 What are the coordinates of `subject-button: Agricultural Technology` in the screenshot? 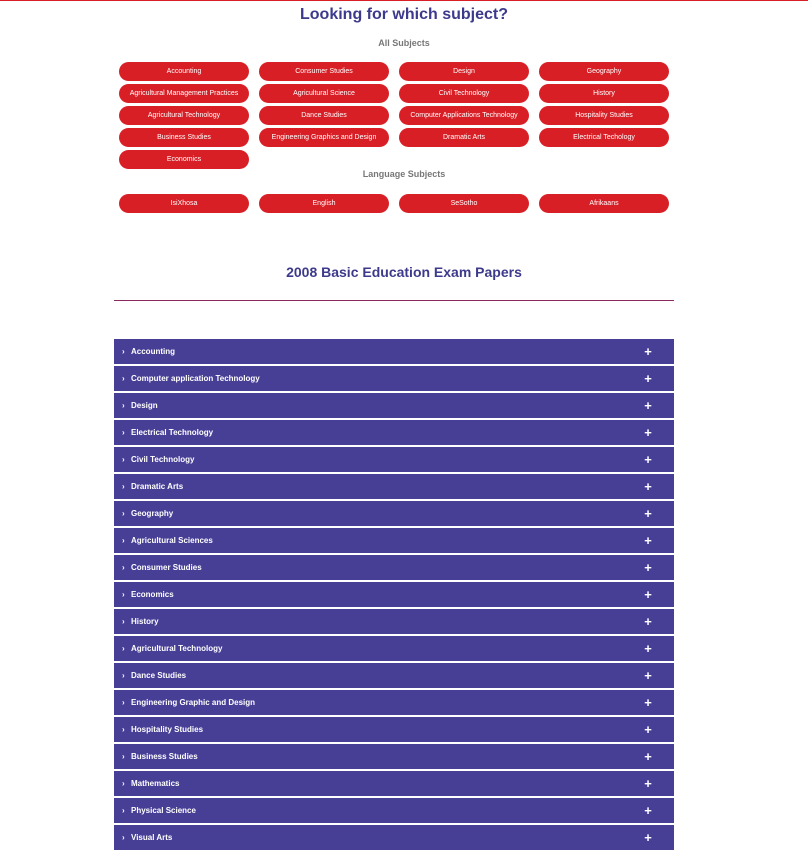 It's located at (184, 115).